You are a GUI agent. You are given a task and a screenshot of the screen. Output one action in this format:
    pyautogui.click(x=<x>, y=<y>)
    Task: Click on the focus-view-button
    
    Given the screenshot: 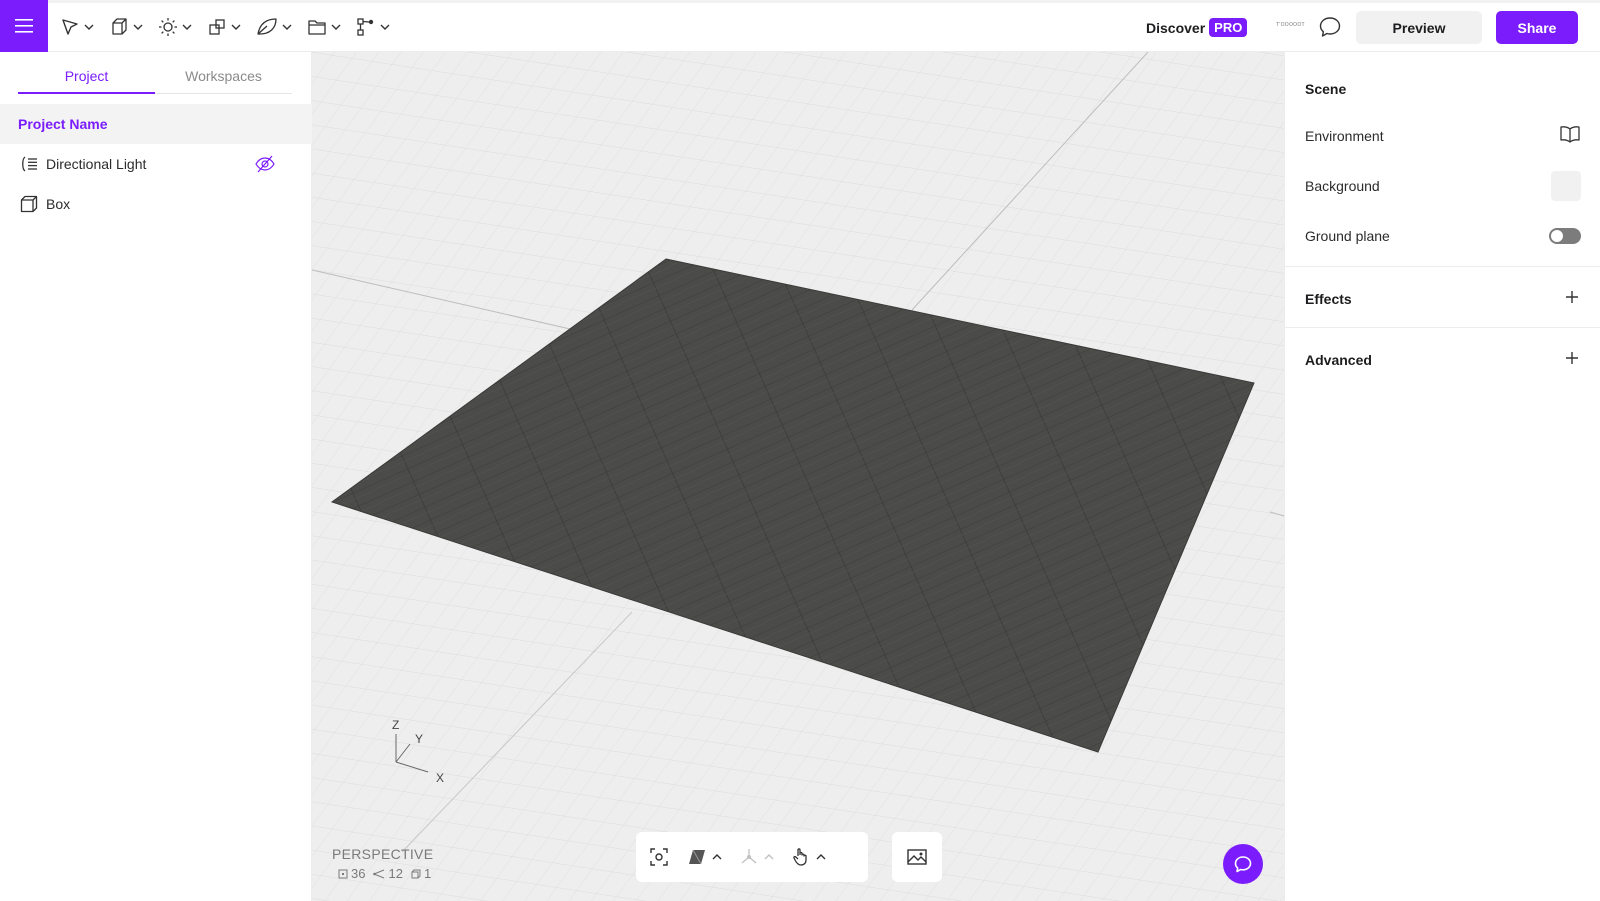 What is the action you would take?
    pyautogui.click(x=659, y=857)
    